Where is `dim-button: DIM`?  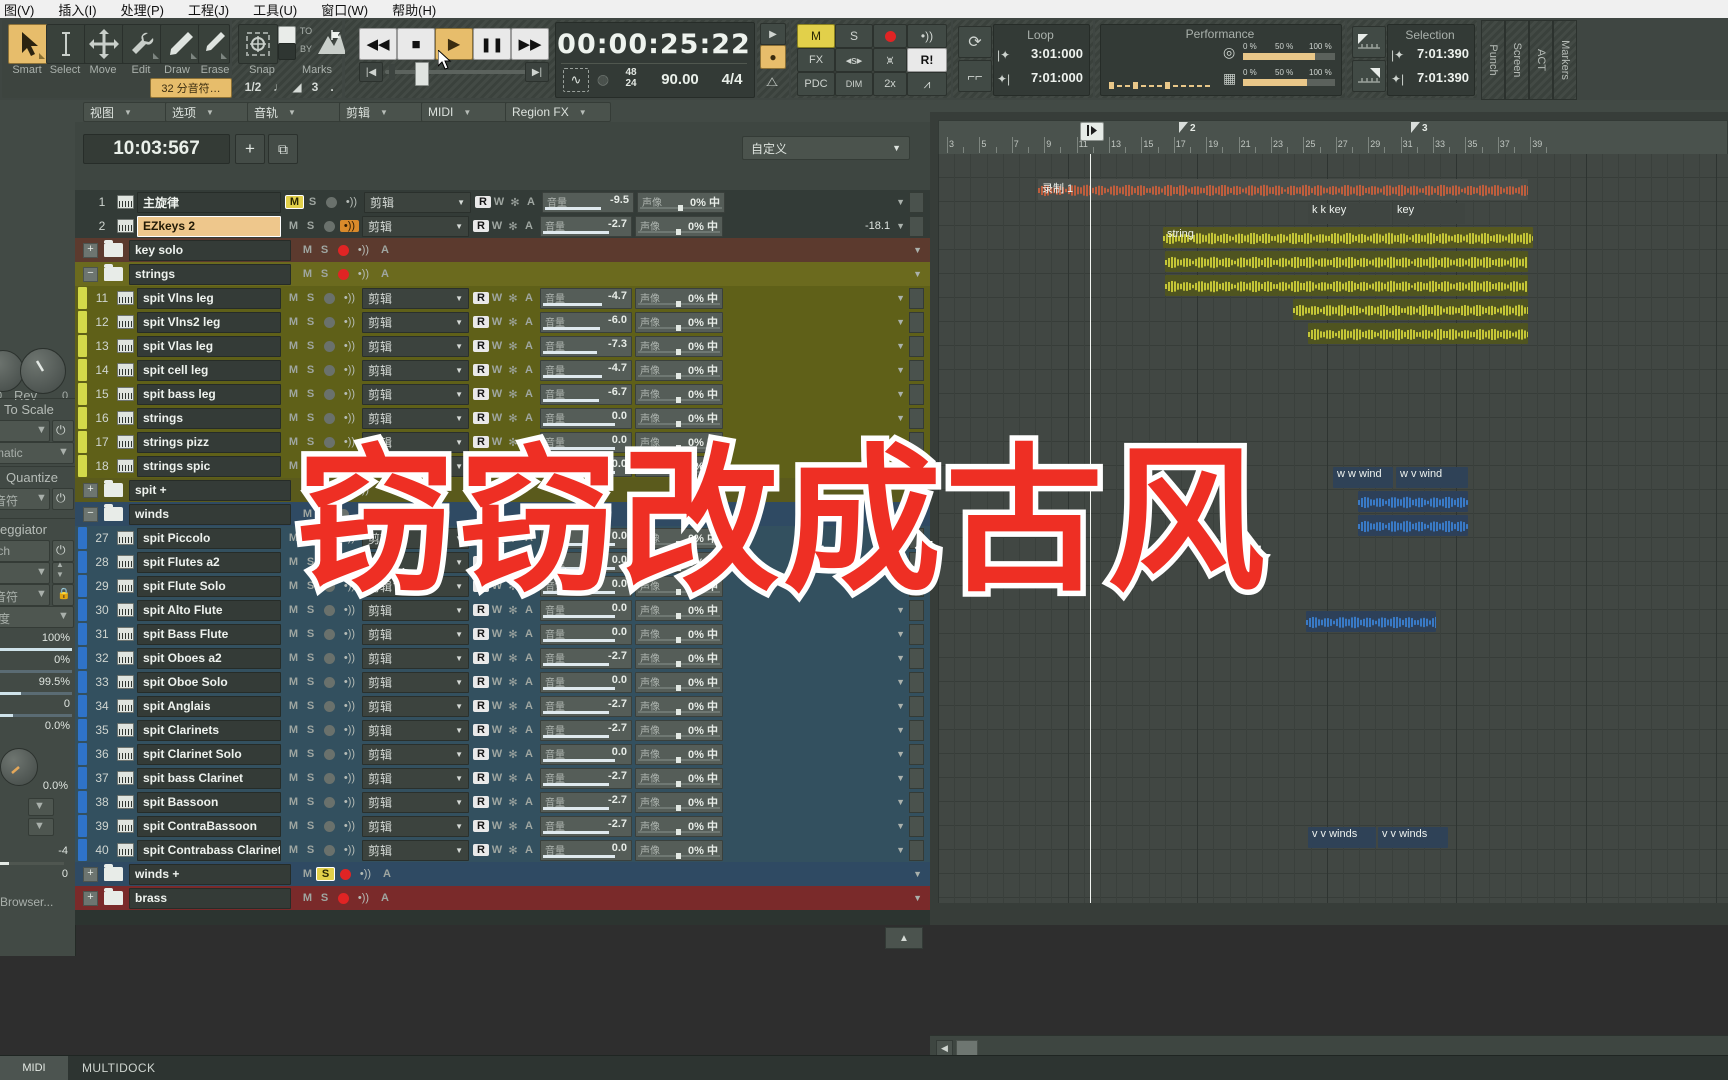 dim-button: DIM is located at coordinates (854, 84).